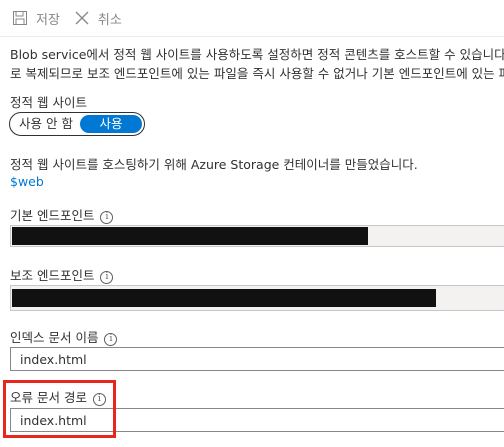  What do you see at coordinates (27, 181) in the screenshot?
I see `web-container-link: $web` at bounding box center [27, 181].